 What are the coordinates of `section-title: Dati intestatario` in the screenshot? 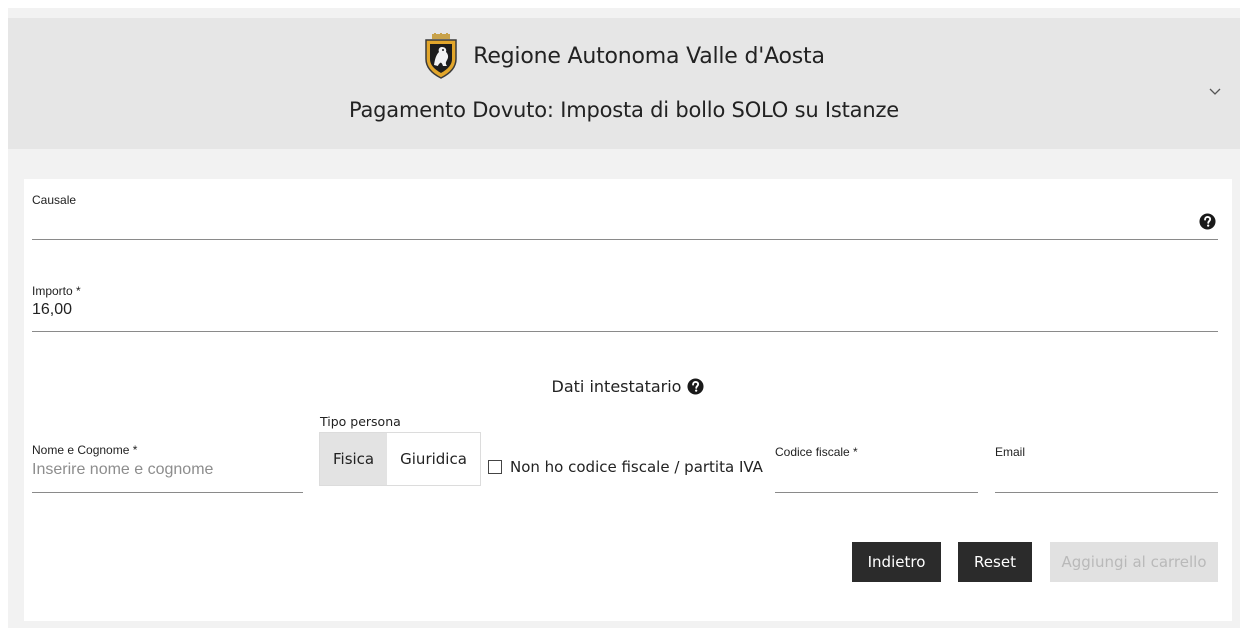 It's located at (616, 386).